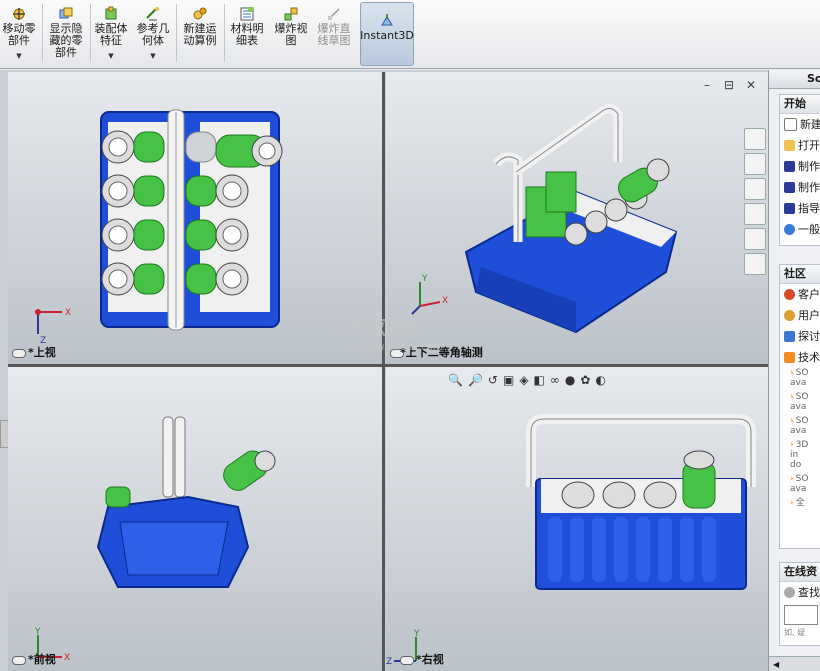 The height and width of the screenshot is (671, 820). What do you see at coordinates (66, 40) in the screenshot?
I see `show-hidden-label: 显示隐 藏的零 部件` at bounding box center [66, 40].